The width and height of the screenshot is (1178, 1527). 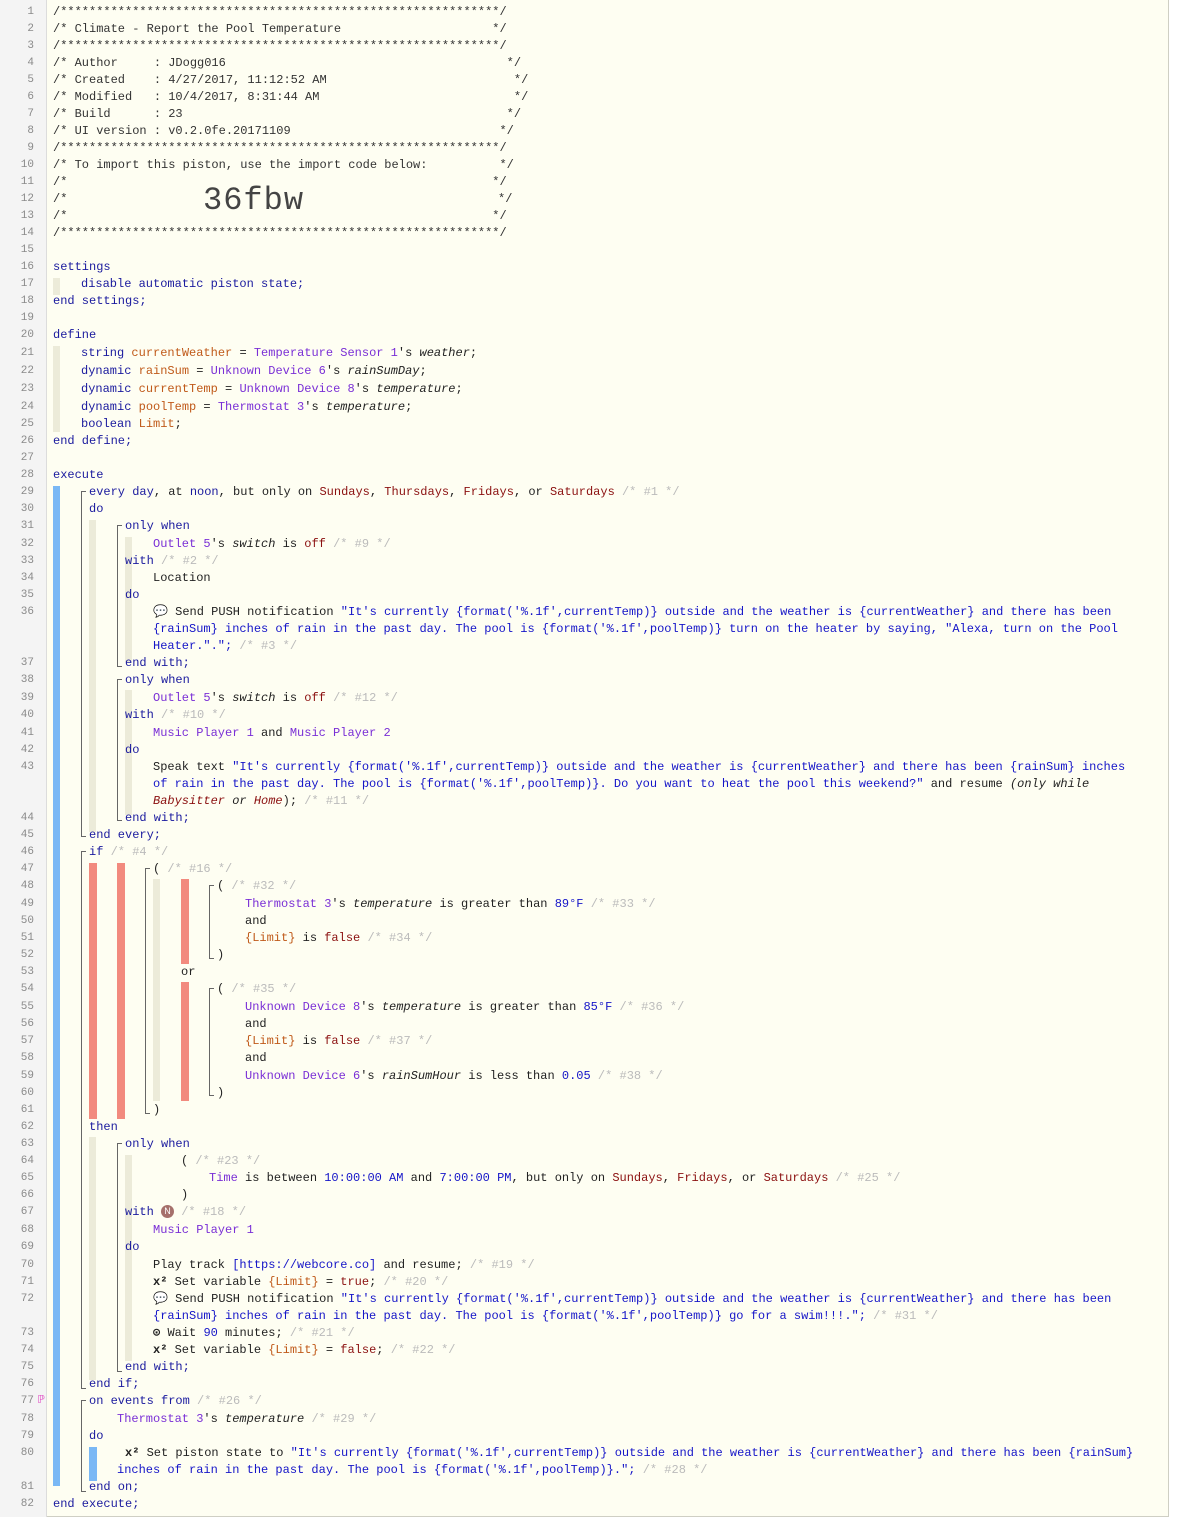 I want to click on line-number: 54, so click(x=27, y=989).